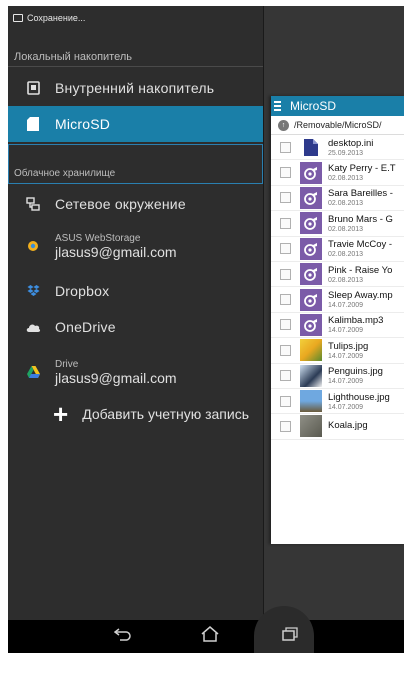 The height and width of the screenshot is (689, 404). I want to click on account-info: ASUS WebStorage jlasus9@gmail.com, so click(116, 246).